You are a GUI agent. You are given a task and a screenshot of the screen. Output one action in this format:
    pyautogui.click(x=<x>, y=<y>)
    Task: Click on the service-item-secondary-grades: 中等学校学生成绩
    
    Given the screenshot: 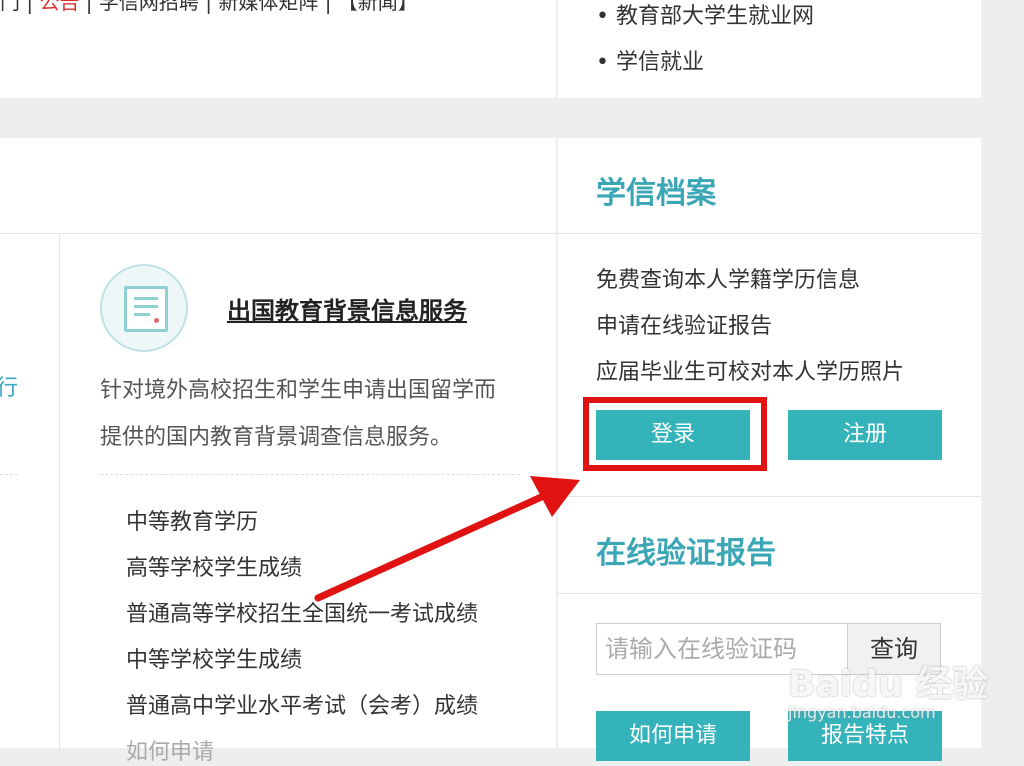 What is the action you would take?
    pyautogui.click(x=214, y=658)
    